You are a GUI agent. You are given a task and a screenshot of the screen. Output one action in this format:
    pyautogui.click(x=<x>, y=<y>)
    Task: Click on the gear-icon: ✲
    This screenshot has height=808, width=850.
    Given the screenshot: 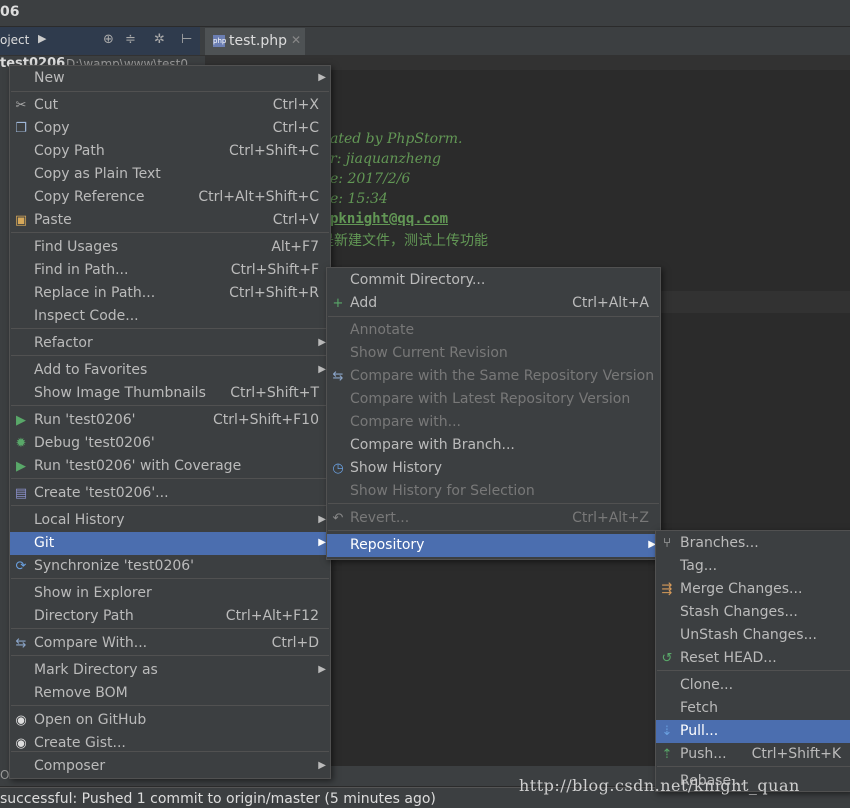 What is the action you would take?
    pyautogui.click(x=159, y=39)
    